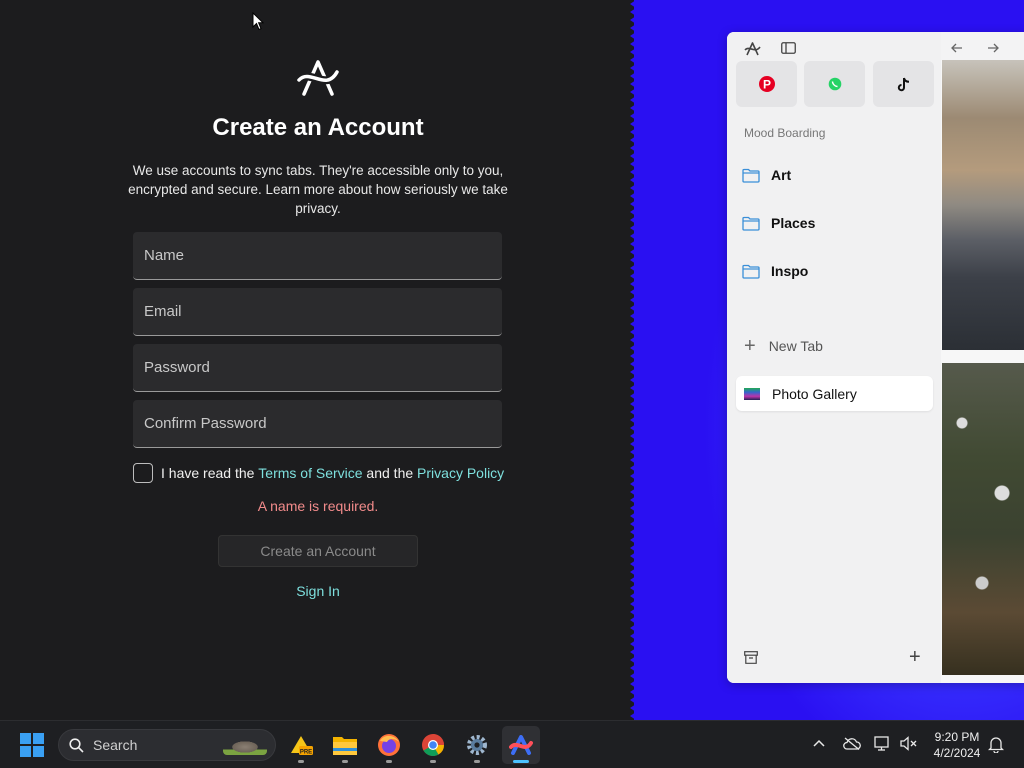  What do you see at coordinates (993, 48) in the screenshot?
I see `forward-arrow-icon` at bounding box center [993, 48].